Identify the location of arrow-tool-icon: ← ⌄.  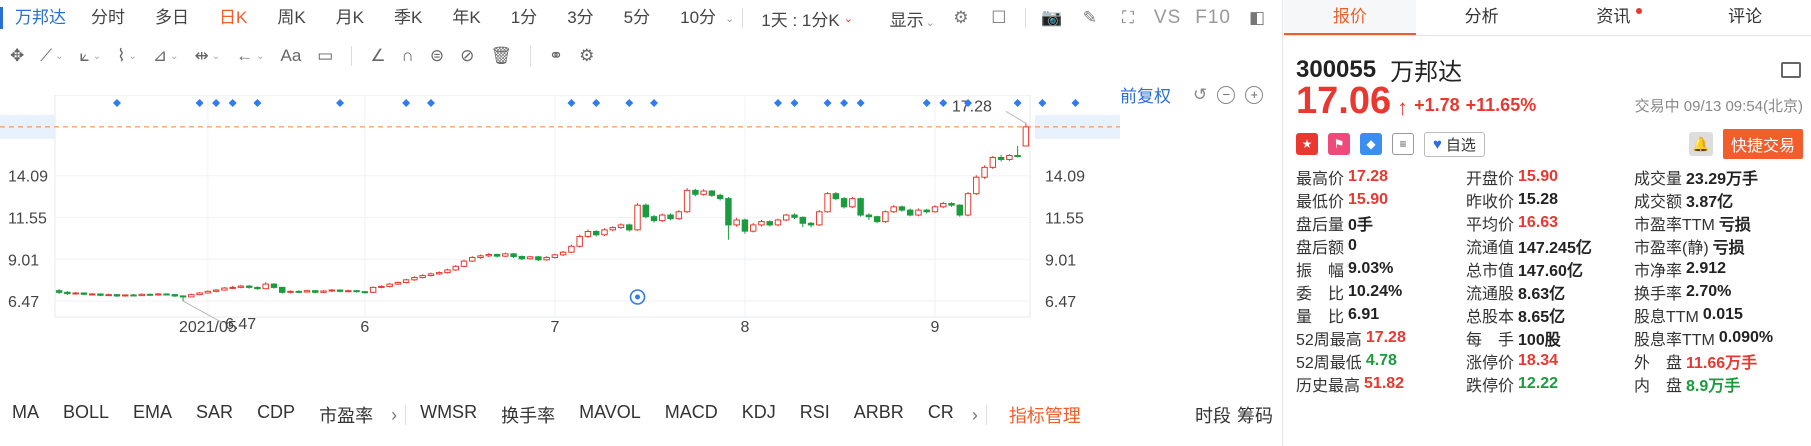
(250, 56).